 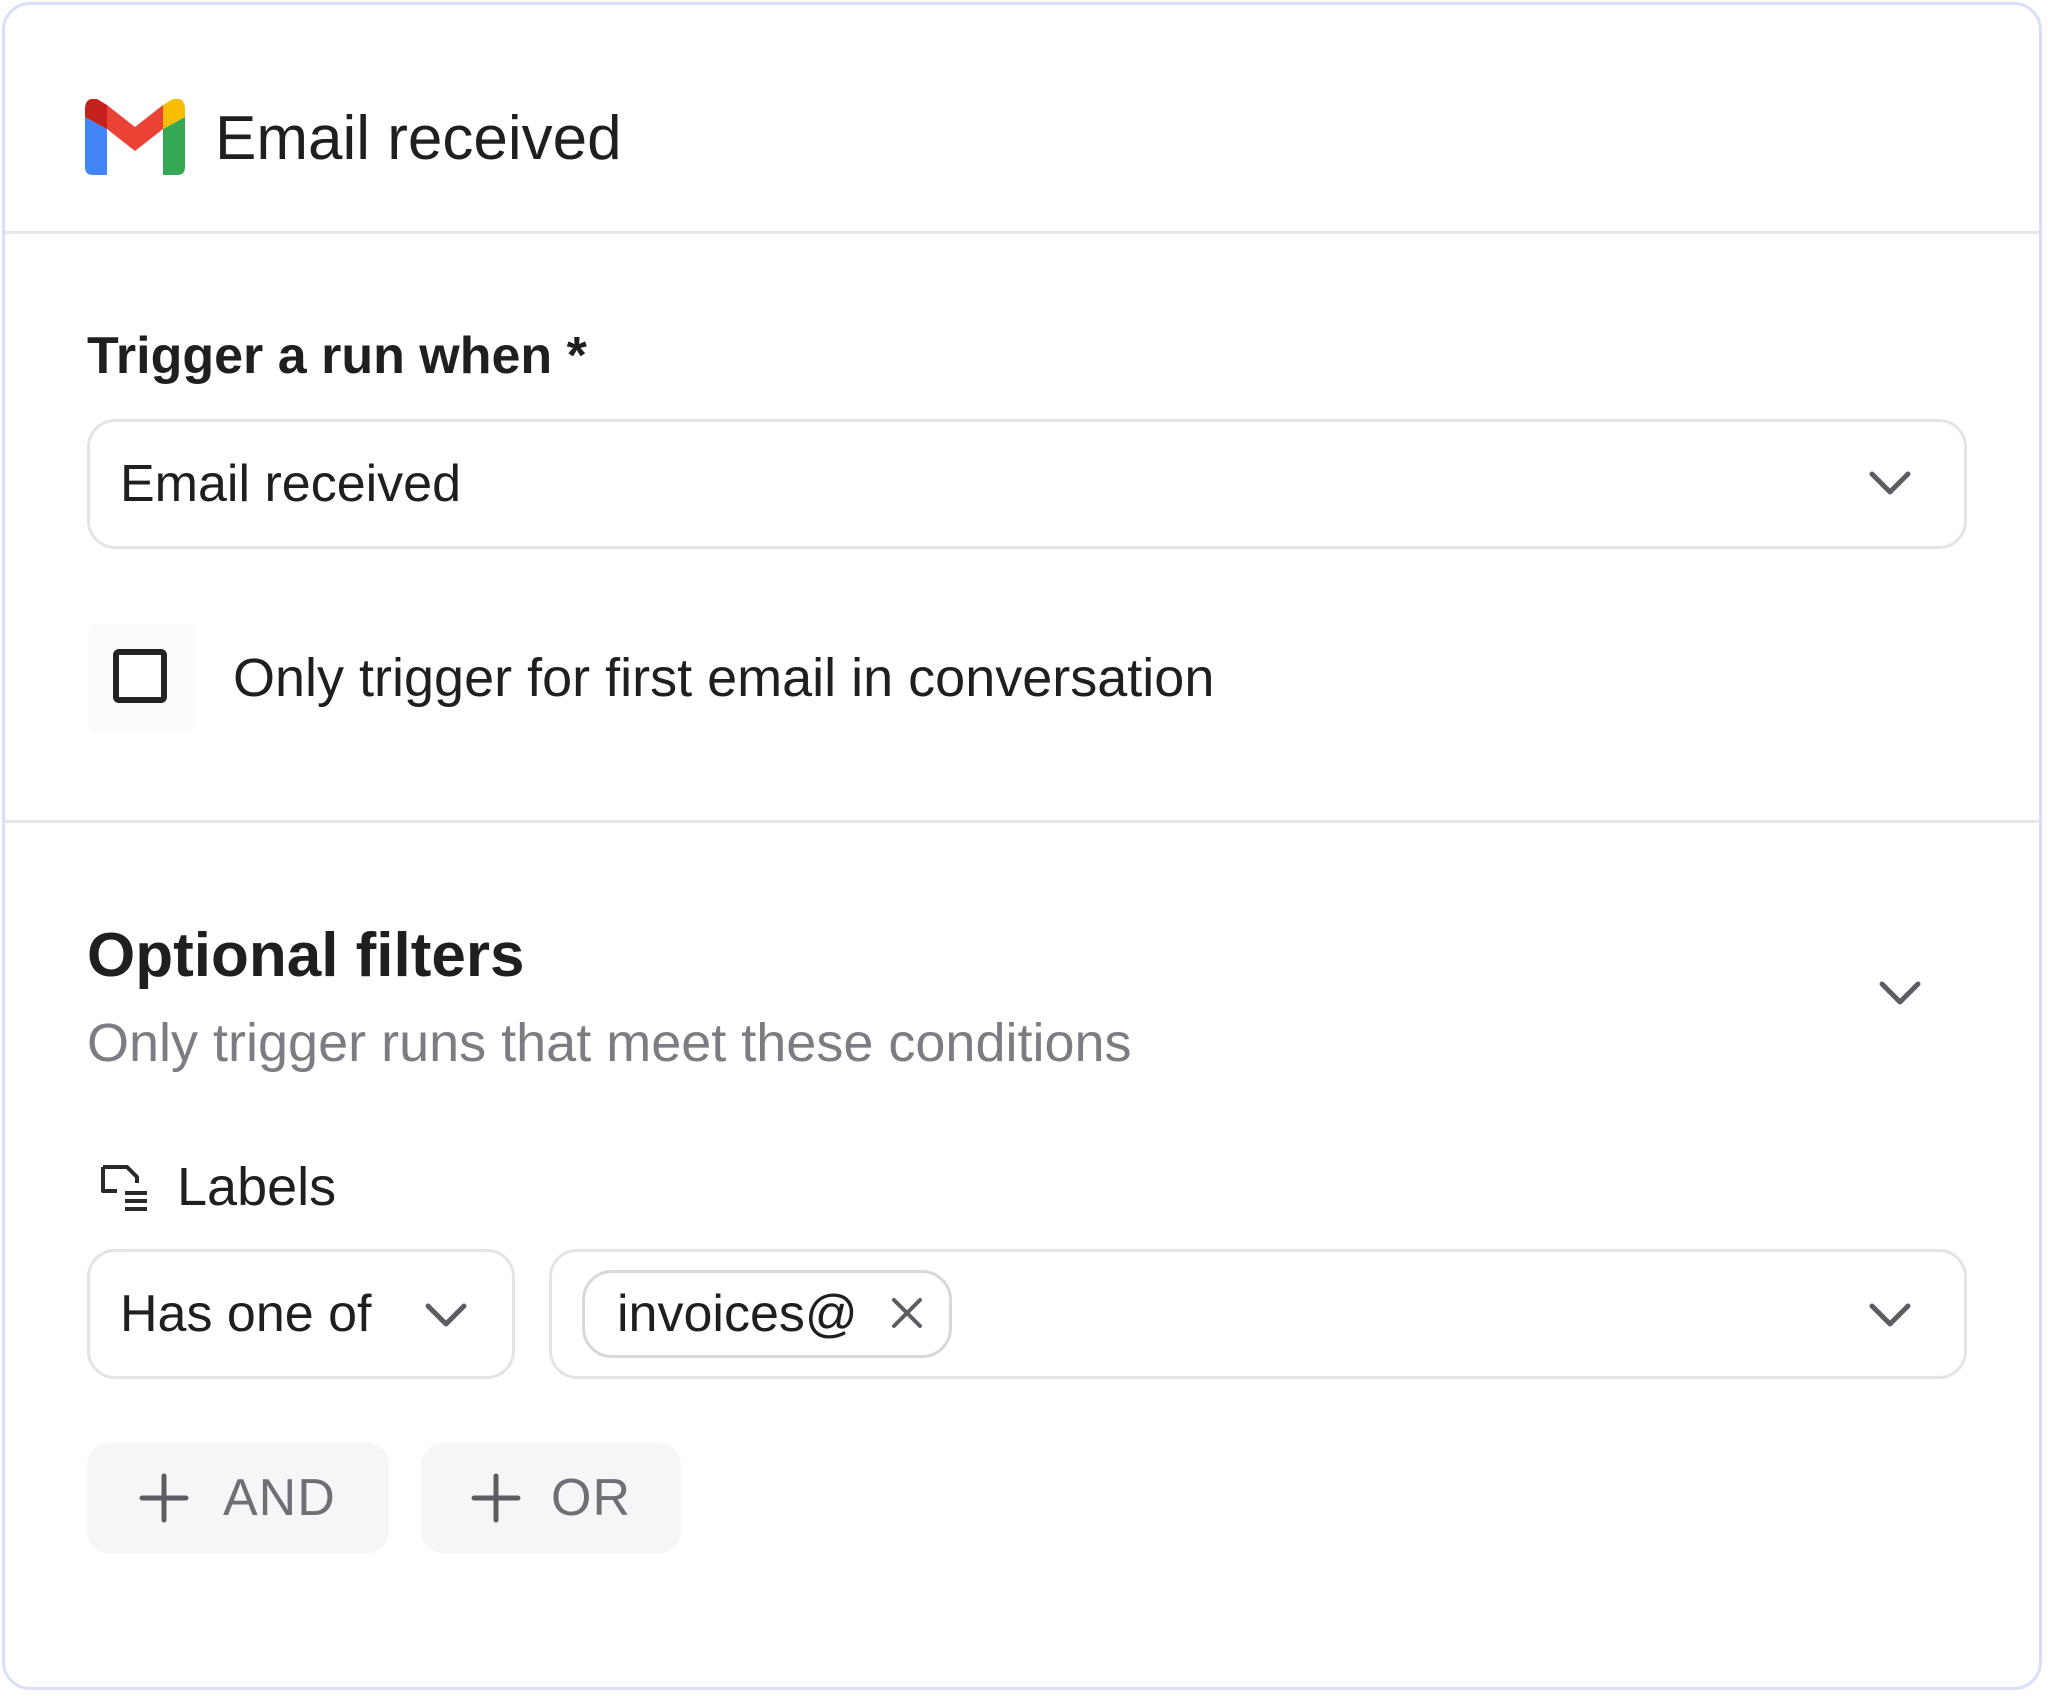 What do you see at coordinates (246, 1314) in the screenshot?
I see `labels-operator-value: Has one of` at bounding box center [246, 1314].